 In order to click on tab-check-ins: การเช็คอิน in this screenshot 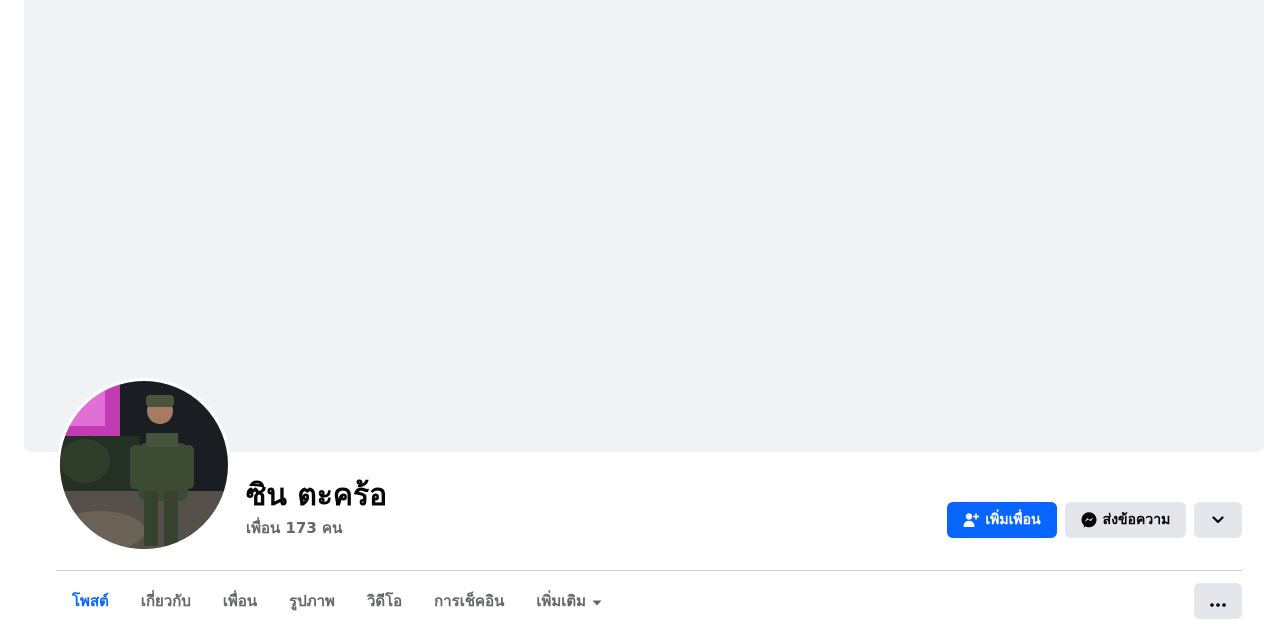, I will do `click(469, 601)`.